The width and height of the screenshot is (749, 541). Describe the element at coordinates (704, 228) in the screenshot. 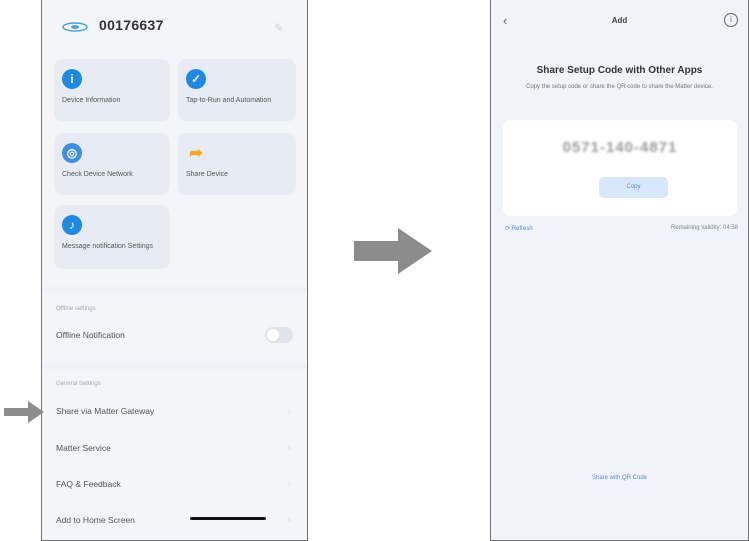

I see `remaining-validity: Remaining validity: 04:58` at that location.